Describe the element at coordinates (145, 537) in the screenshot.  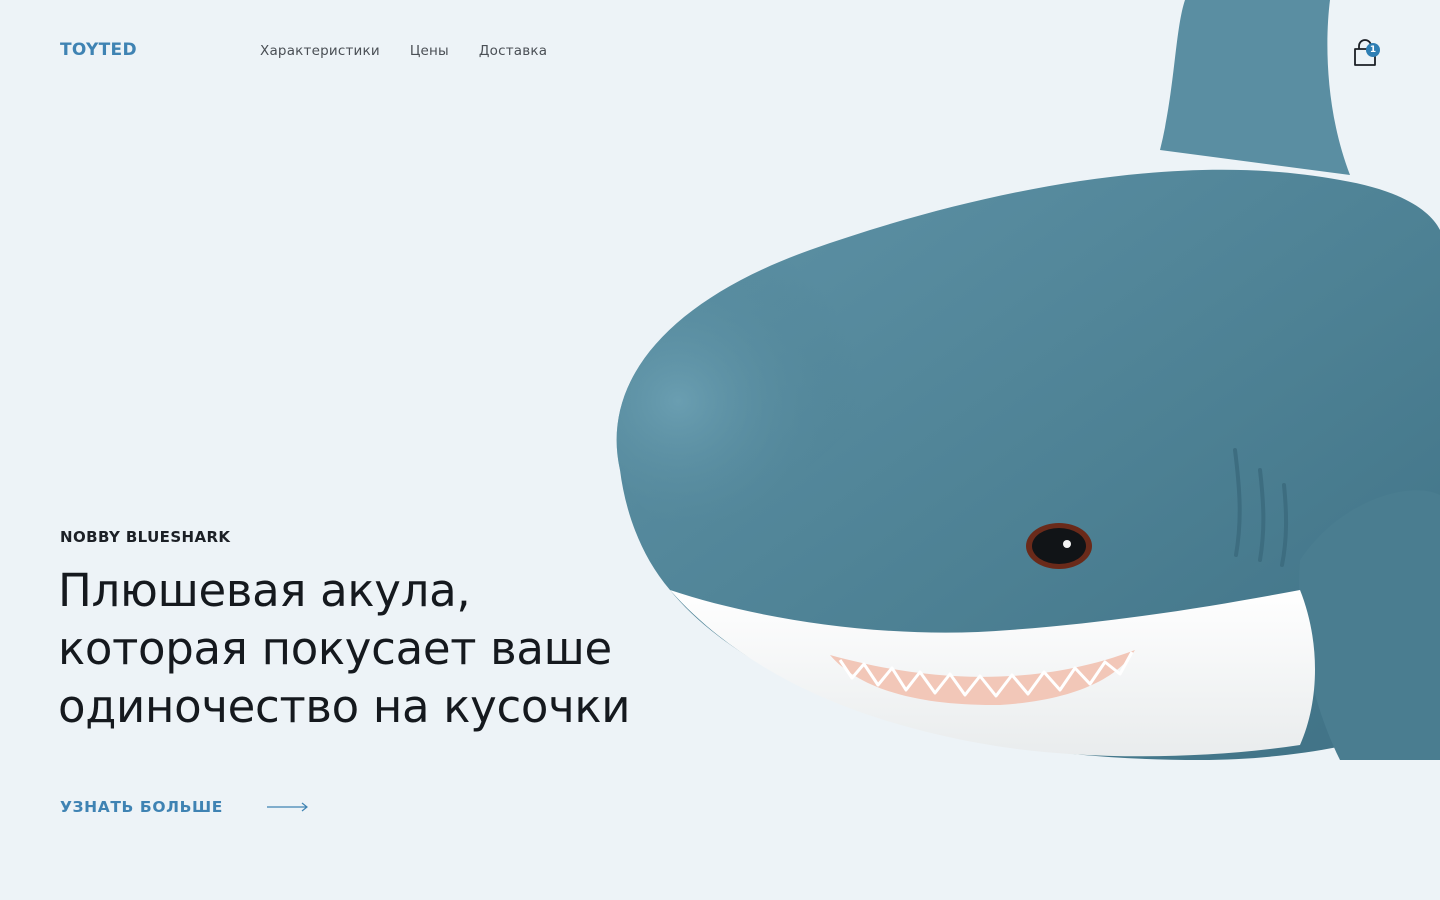
I see `product-subtitle: NOBBY BLUESHARK` at that location.